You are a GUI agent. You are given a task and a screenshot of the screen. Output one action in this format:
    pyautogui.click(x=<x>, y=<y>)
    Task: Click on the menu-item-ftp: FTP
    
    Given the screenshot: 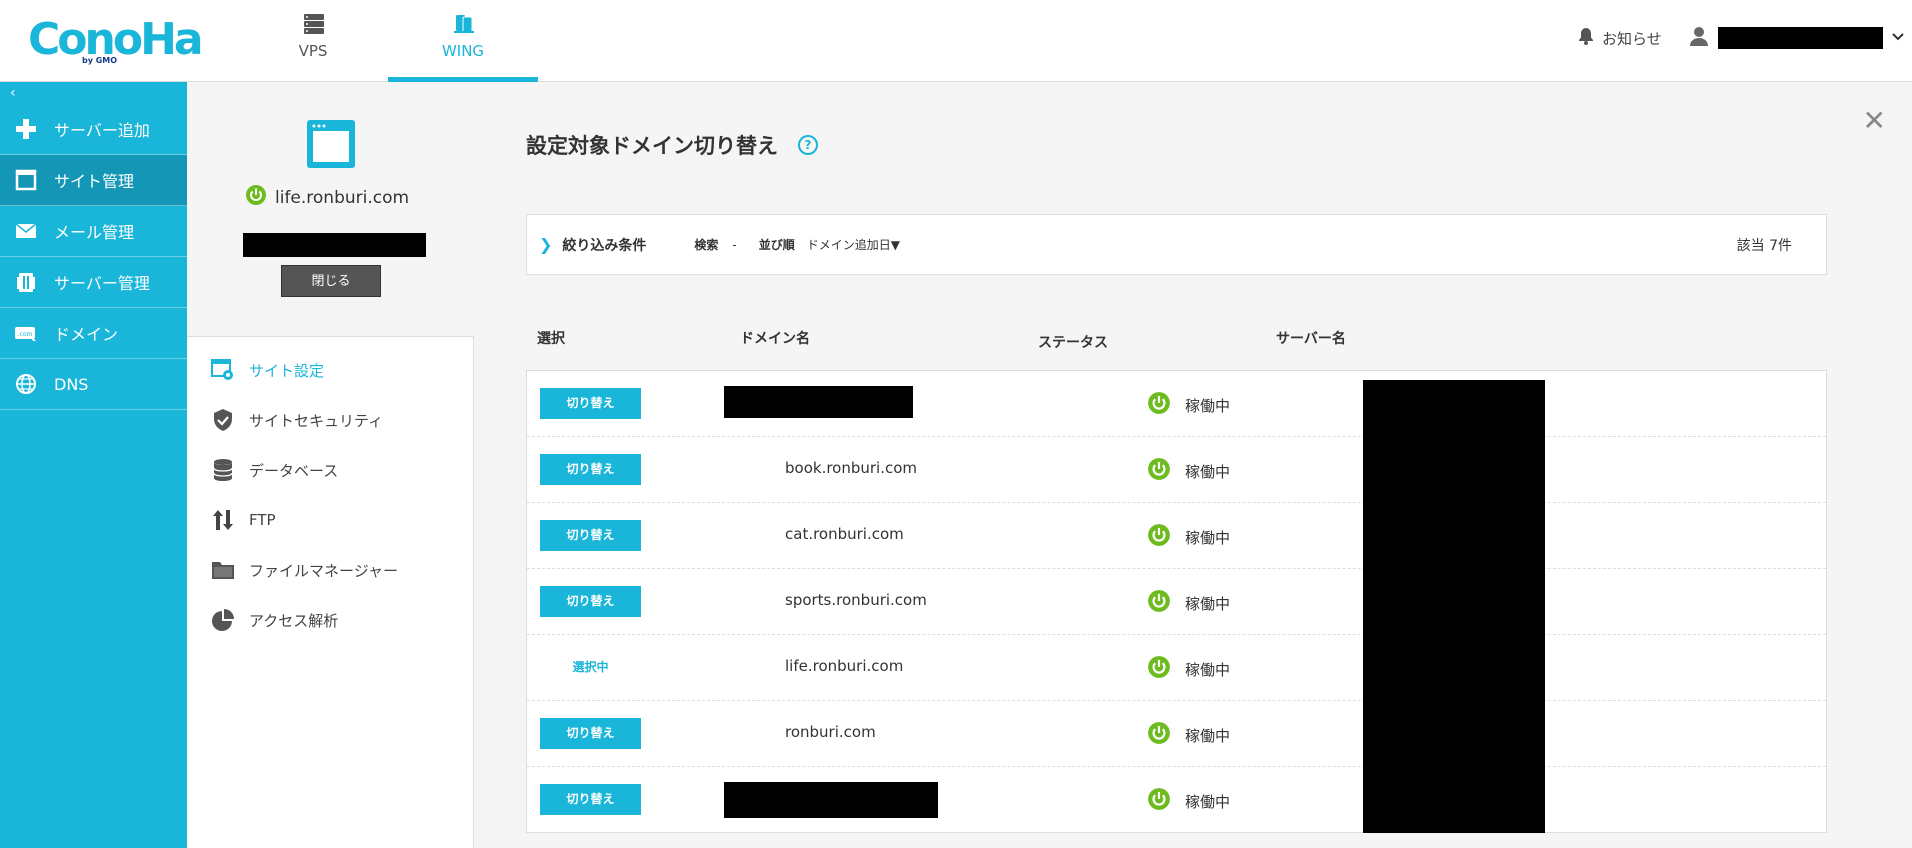 What is the action you would take?
    pyautogui.click(x=330, y=520)
    